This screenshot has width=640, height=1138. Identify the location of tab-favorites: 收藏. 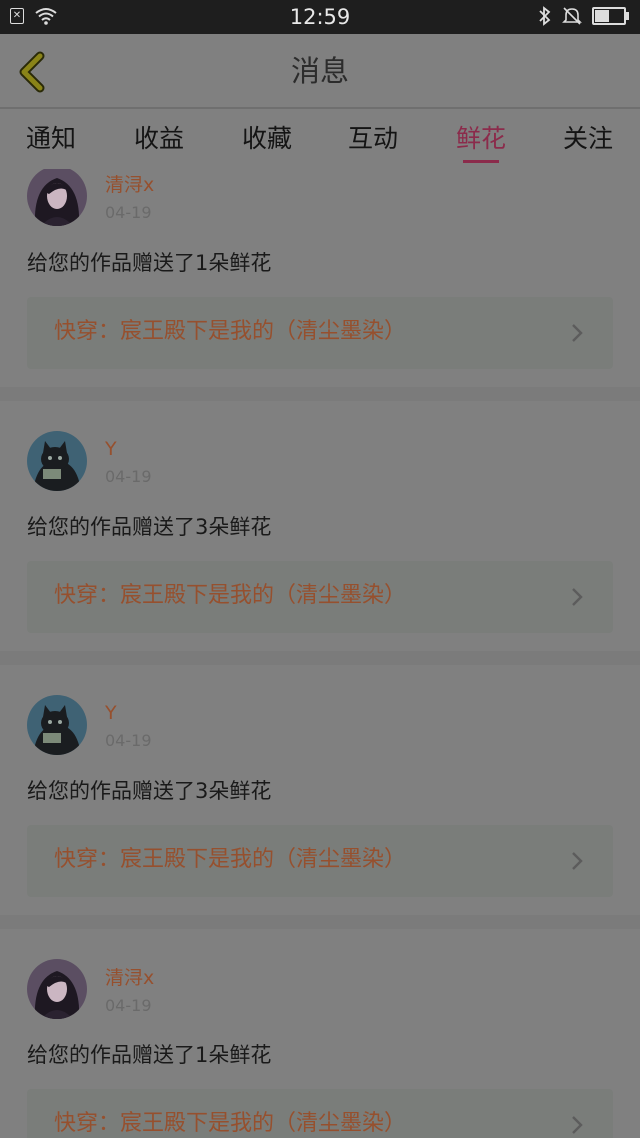
(267, 139).